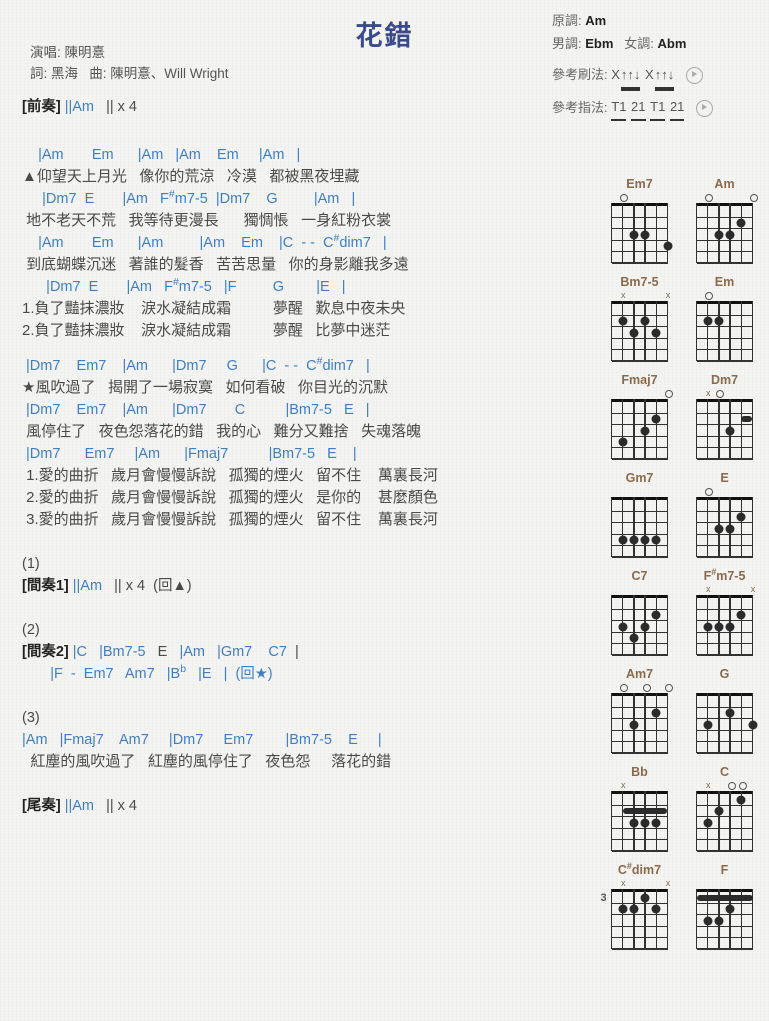 The width and height of the screenshot is (769, 1021). Describe the element at coordinates (639, 868) in the screenshot. I see `chord-diagram-name: C#dim7` at that location.